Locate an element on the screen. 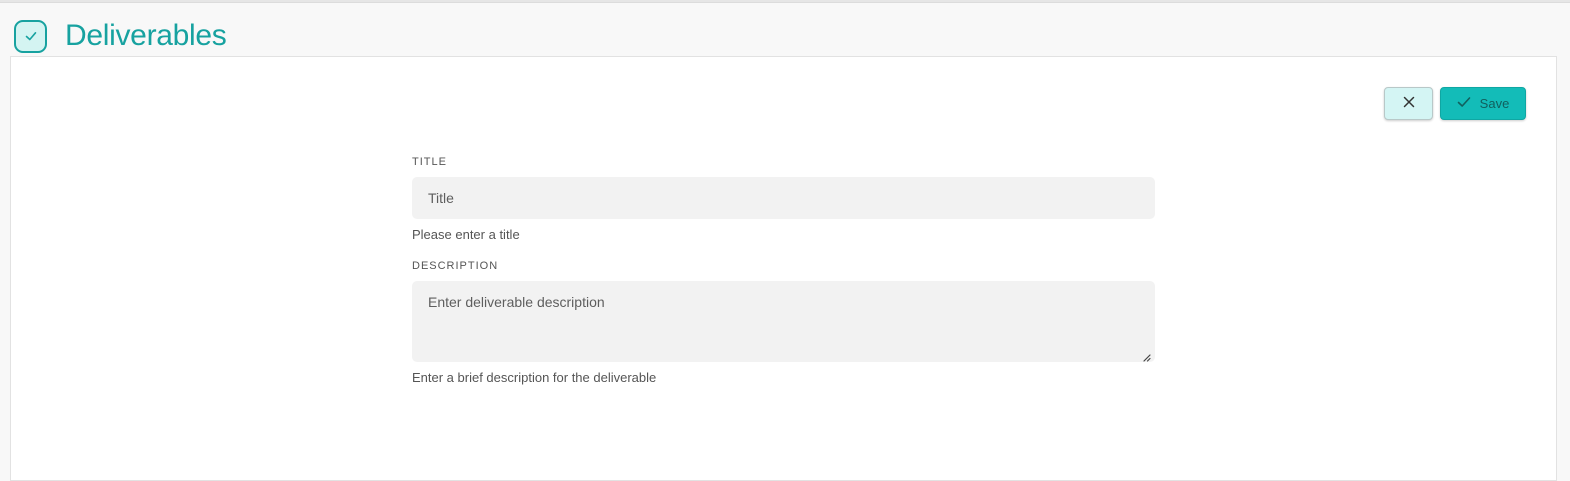  close-icon is located at coordinates (1409, 103).